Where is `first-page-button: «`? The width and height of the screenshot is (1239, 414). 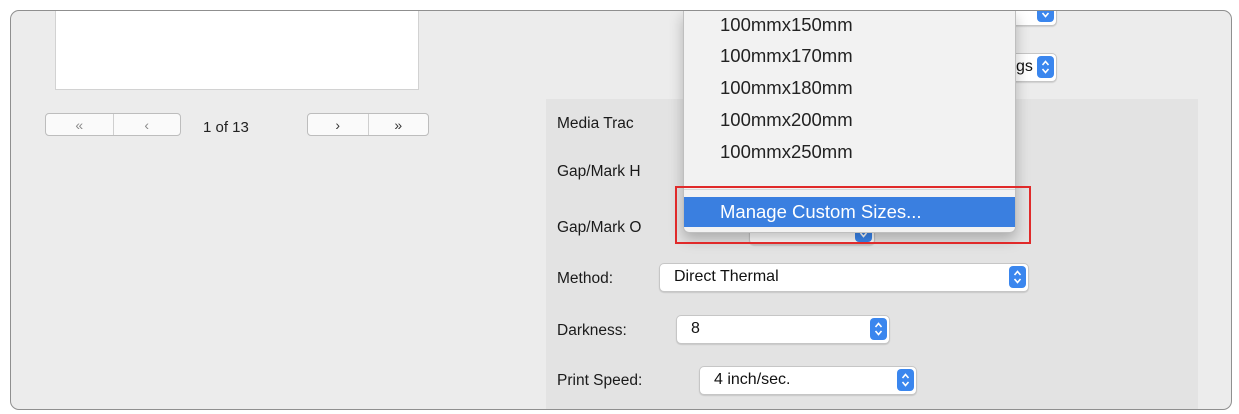
first-page-button: « is located at coordinates (79, 124).